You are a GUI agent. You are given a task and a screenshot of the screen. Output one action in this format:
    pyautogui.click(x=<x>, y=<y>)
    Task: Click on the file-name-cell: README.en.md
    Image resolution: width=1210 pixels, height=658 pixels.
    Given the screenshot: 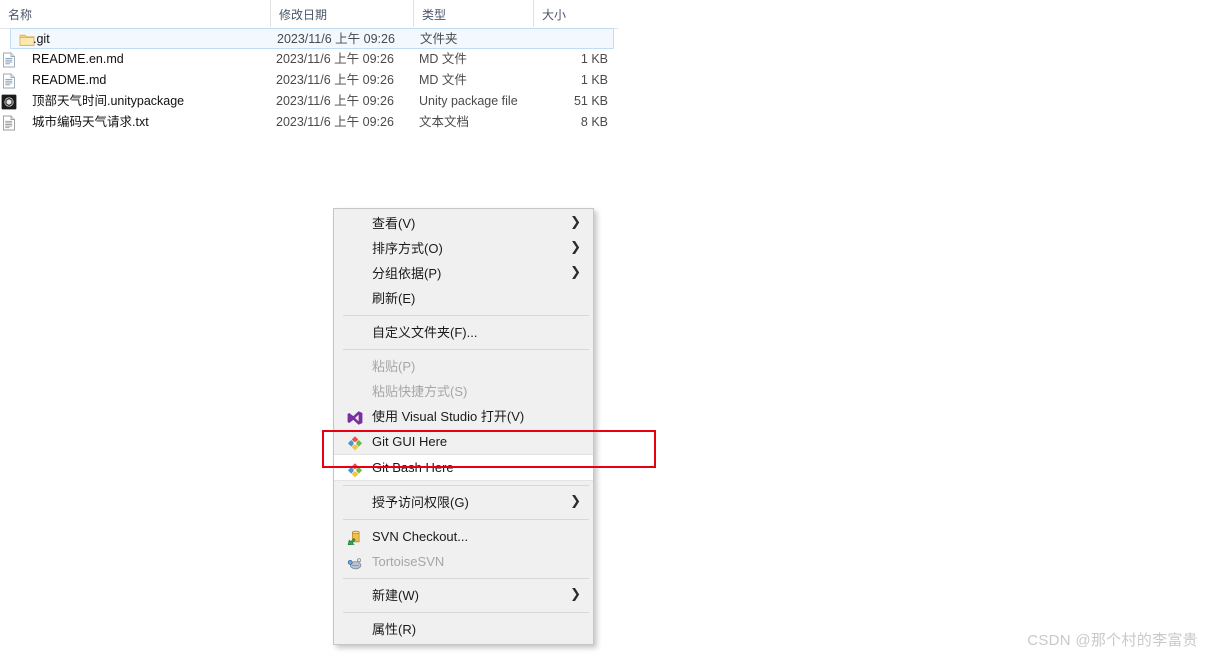 What is the action you would take?
    pyautogui.click(x=78, y=59)
    